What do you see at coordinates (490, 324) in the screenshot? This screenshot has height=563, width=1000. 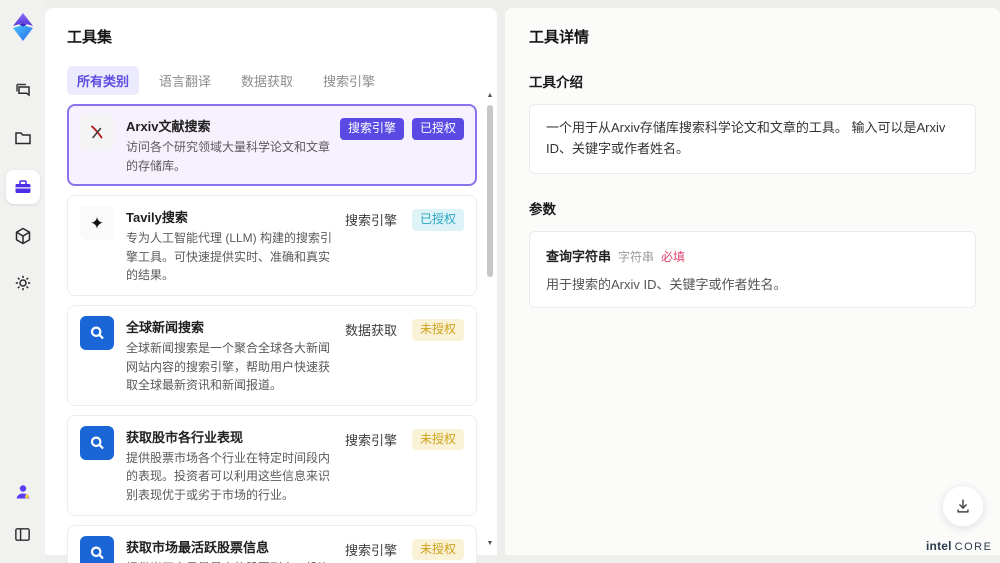 I see `list-scrollbar: ▲ ▼` at bounding box center [490, 324].